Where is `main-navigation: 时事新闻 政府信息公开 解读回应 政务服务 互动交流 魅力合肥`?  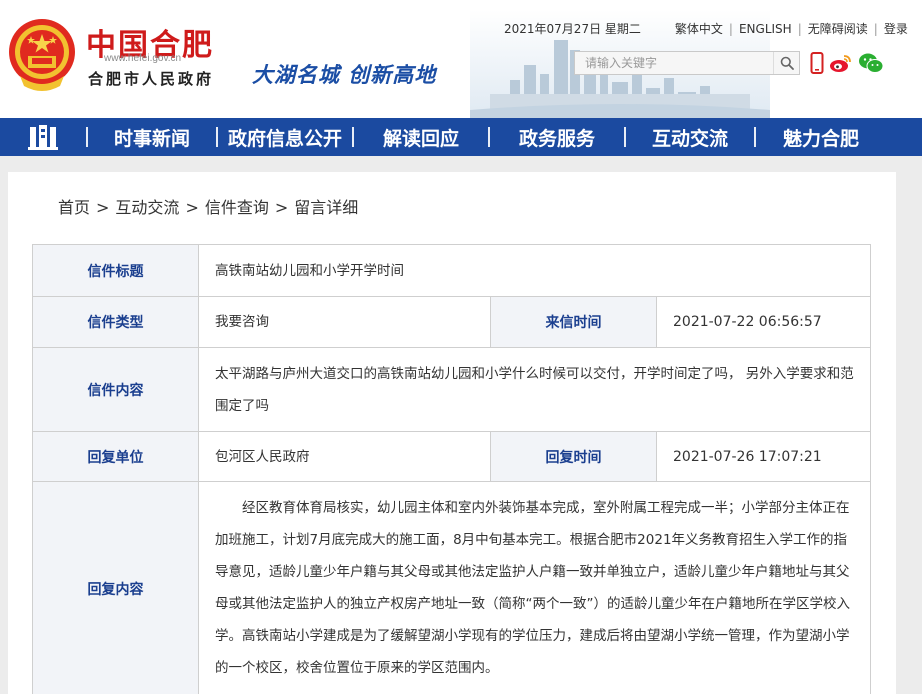
main-navigation: 时事新闻 政府信息公开 解读回应 政务服务 互动交流 魅力合肥 is located at coordinates (461, 137).